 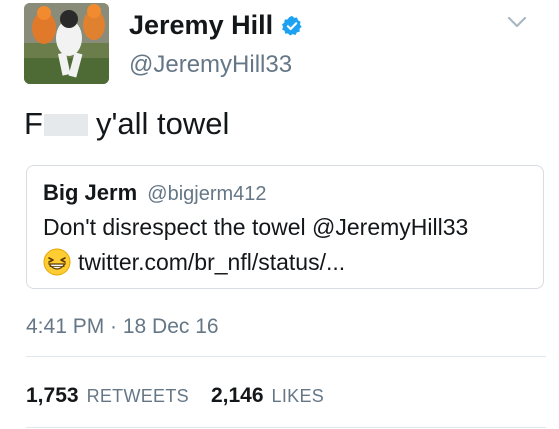 What do you see at coordinates (207, 194) in the screenshot?
I see `quoted-author-handle: @bigjerm412` at bounding box center [207, 194].